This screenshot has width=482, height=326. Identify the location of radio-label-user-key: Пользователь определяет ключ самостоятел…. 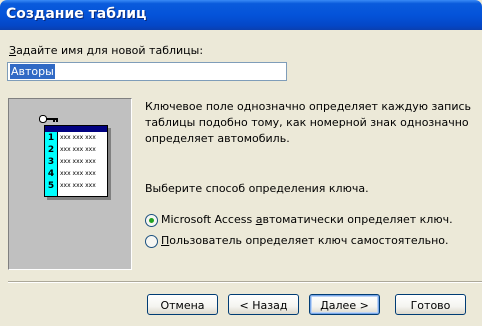
(305, 240).